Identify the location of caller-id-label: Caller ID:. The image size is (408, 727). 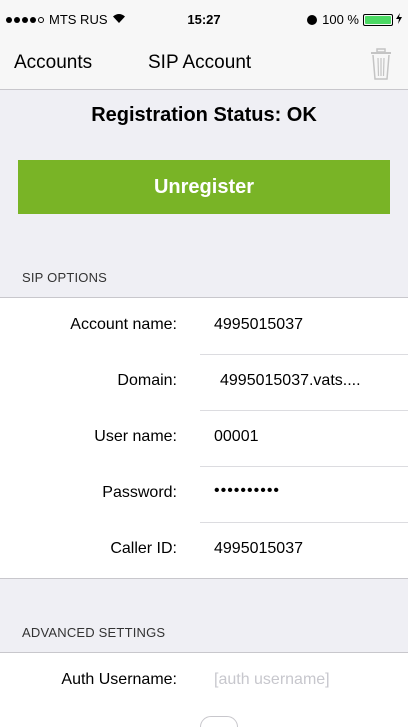
(143, 548).